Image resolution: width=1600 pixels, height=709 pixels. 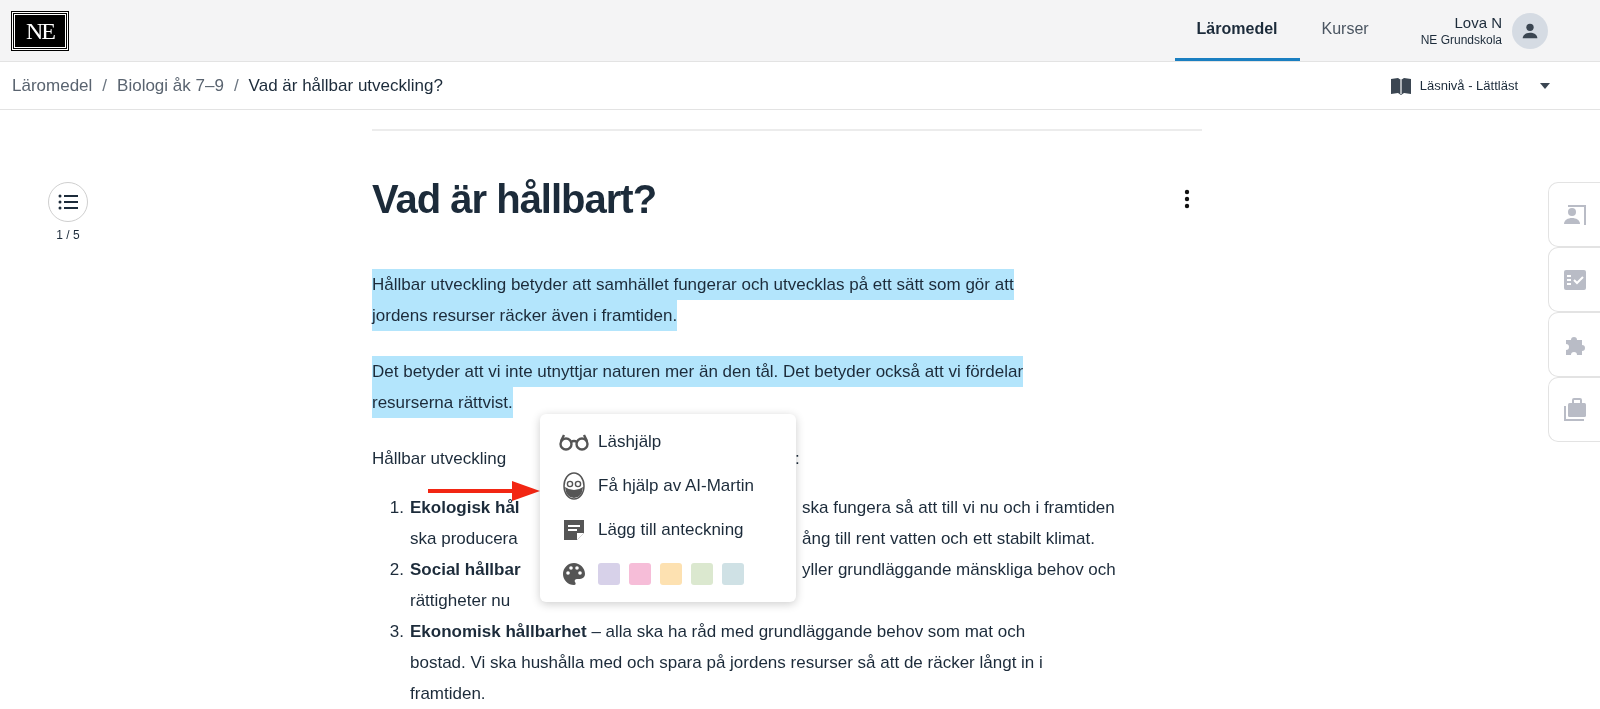 I want to click on list-number: 2., so click(x=396, y=570).